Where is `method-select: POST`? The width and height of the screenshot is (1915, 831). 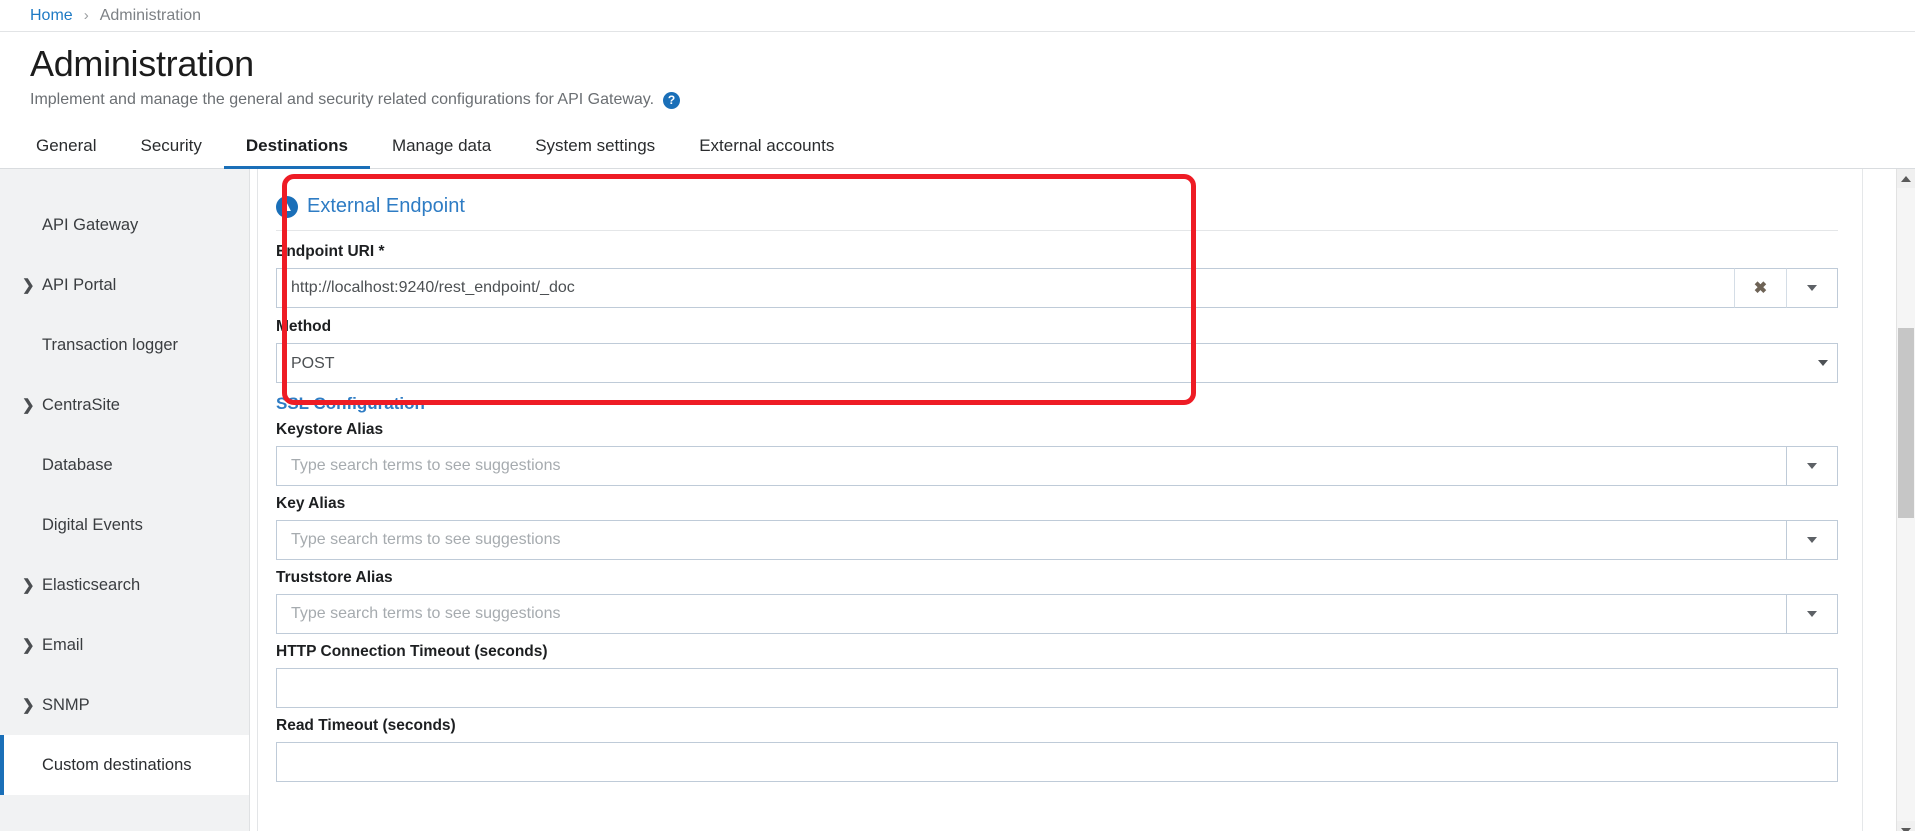 method-select: POST is located at coordinates (1057, 363).